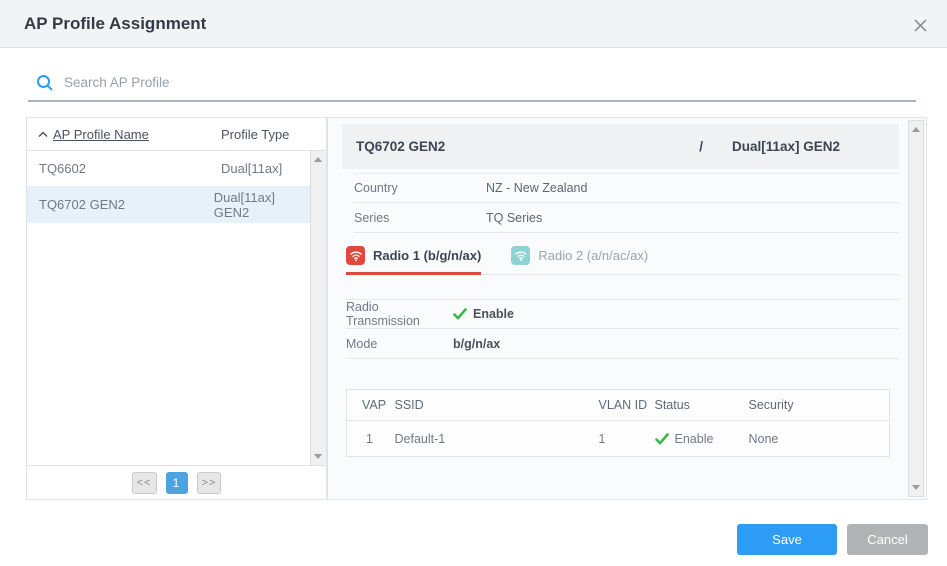 The width and height of the screenshot is (947, 566). What do you see at coordinates (763, 438) in the screenshot?
I see `security-cell: None` at bounding box center [763, 438].